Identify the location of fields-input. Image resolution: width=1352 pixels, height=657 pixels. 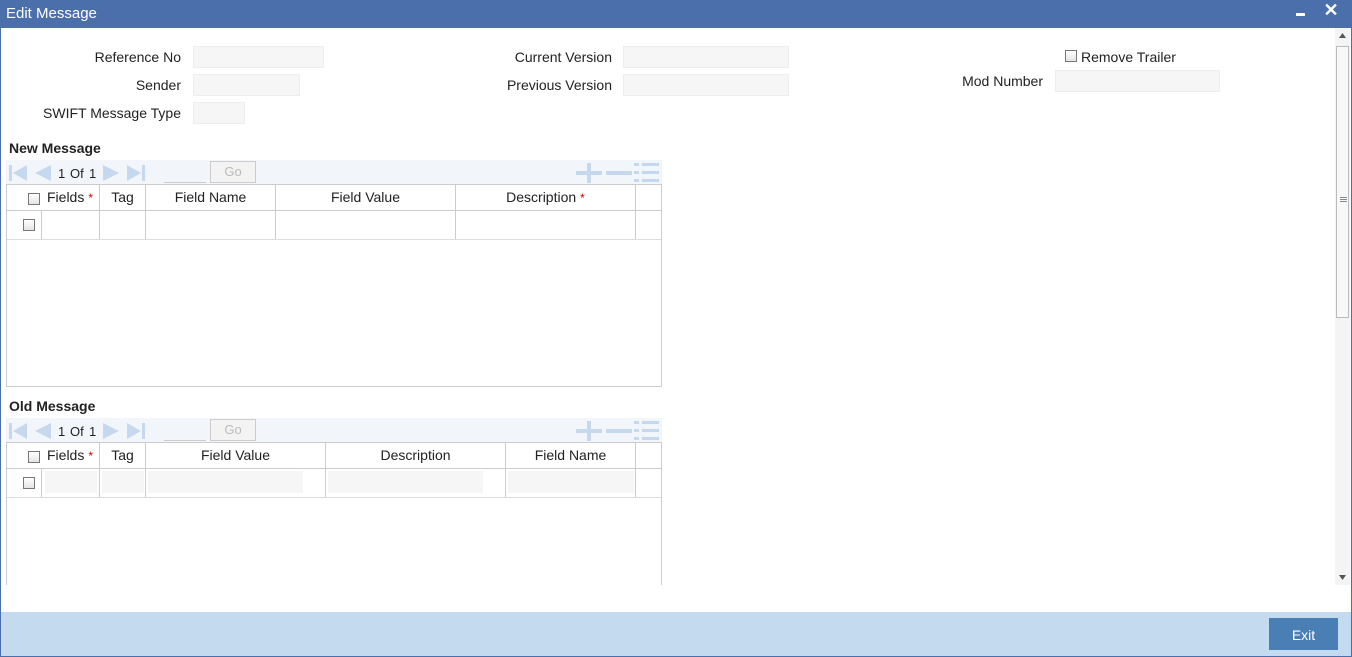
(71, 482).